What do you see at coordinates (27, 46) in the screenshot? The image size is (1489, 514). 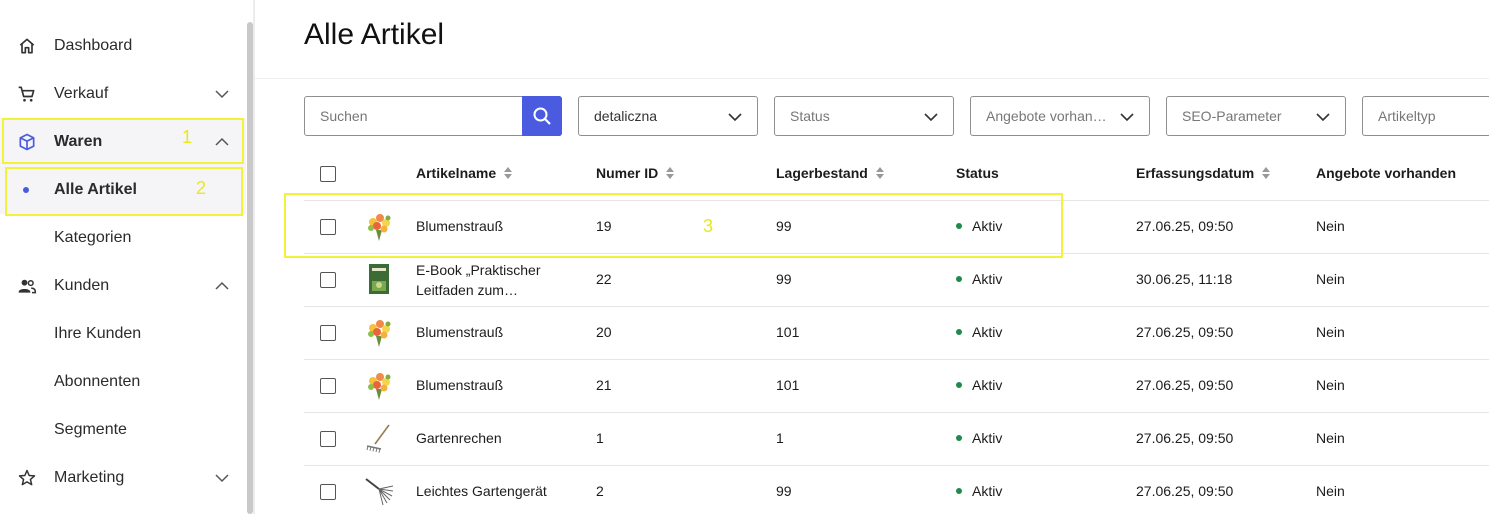 I see `home-icon` at bounding box center [27, 46].